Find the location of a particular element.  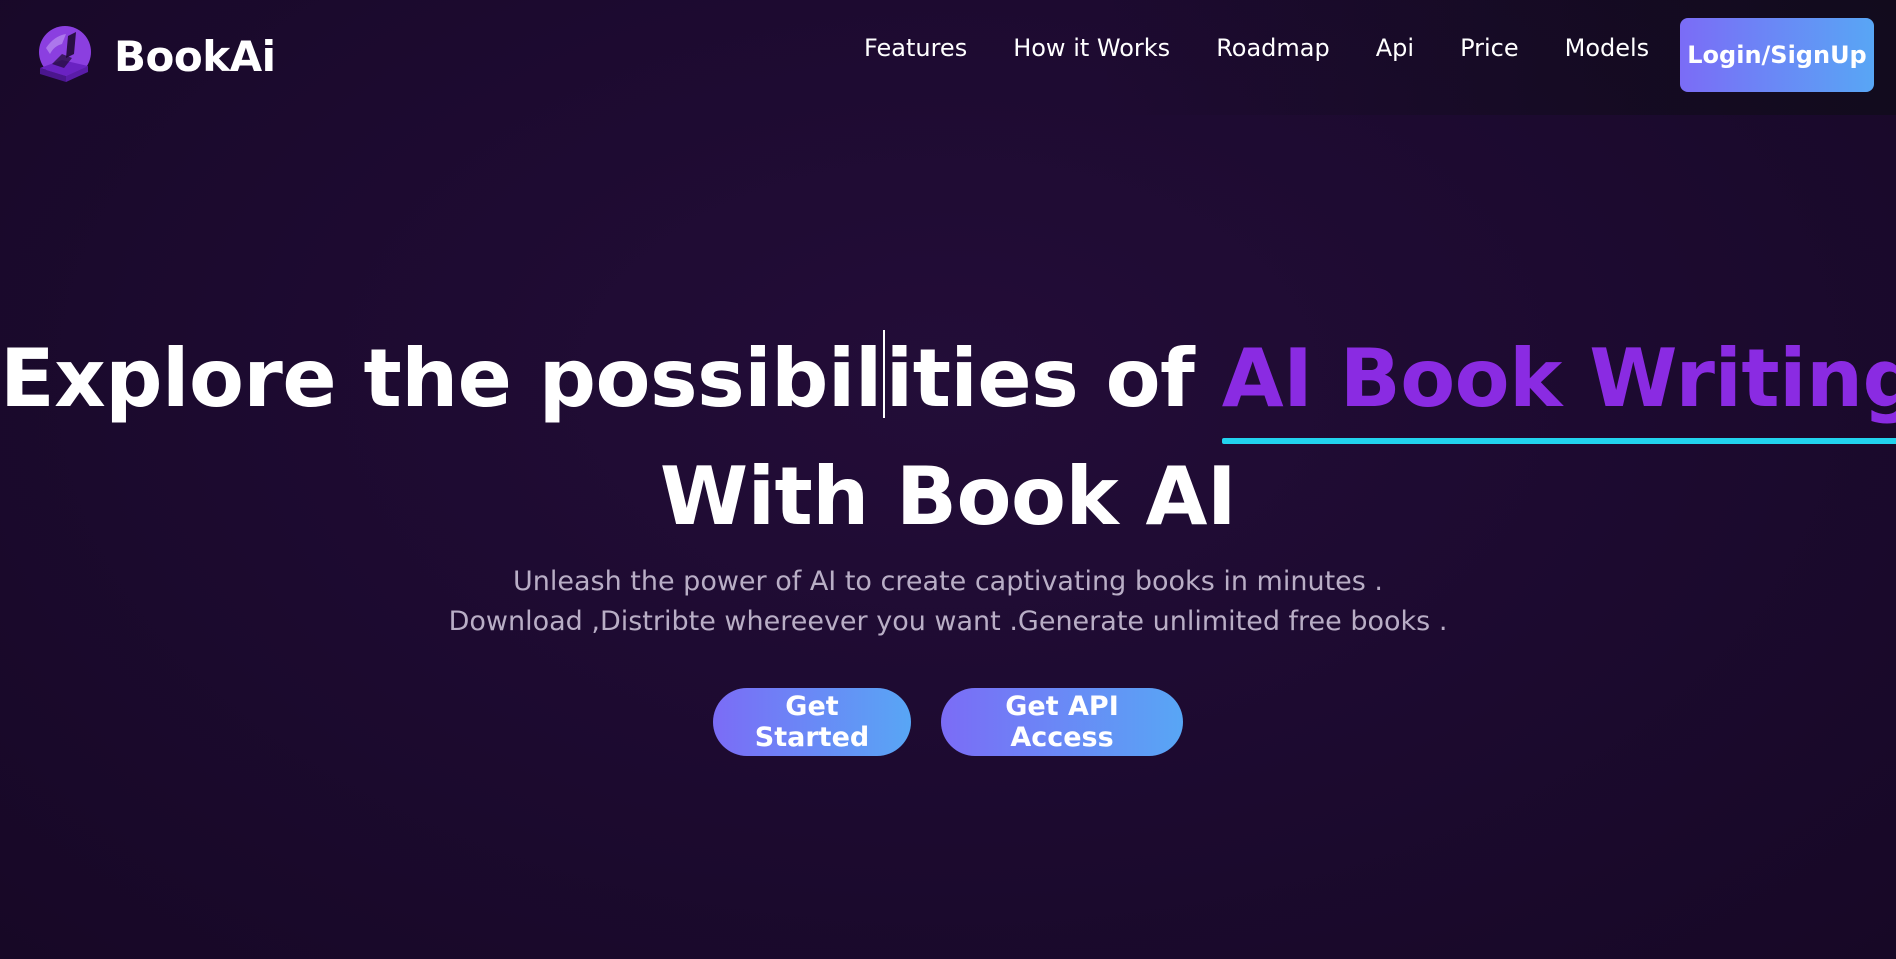

brand-home-link: BookAi is located at coordinates (154, 56).